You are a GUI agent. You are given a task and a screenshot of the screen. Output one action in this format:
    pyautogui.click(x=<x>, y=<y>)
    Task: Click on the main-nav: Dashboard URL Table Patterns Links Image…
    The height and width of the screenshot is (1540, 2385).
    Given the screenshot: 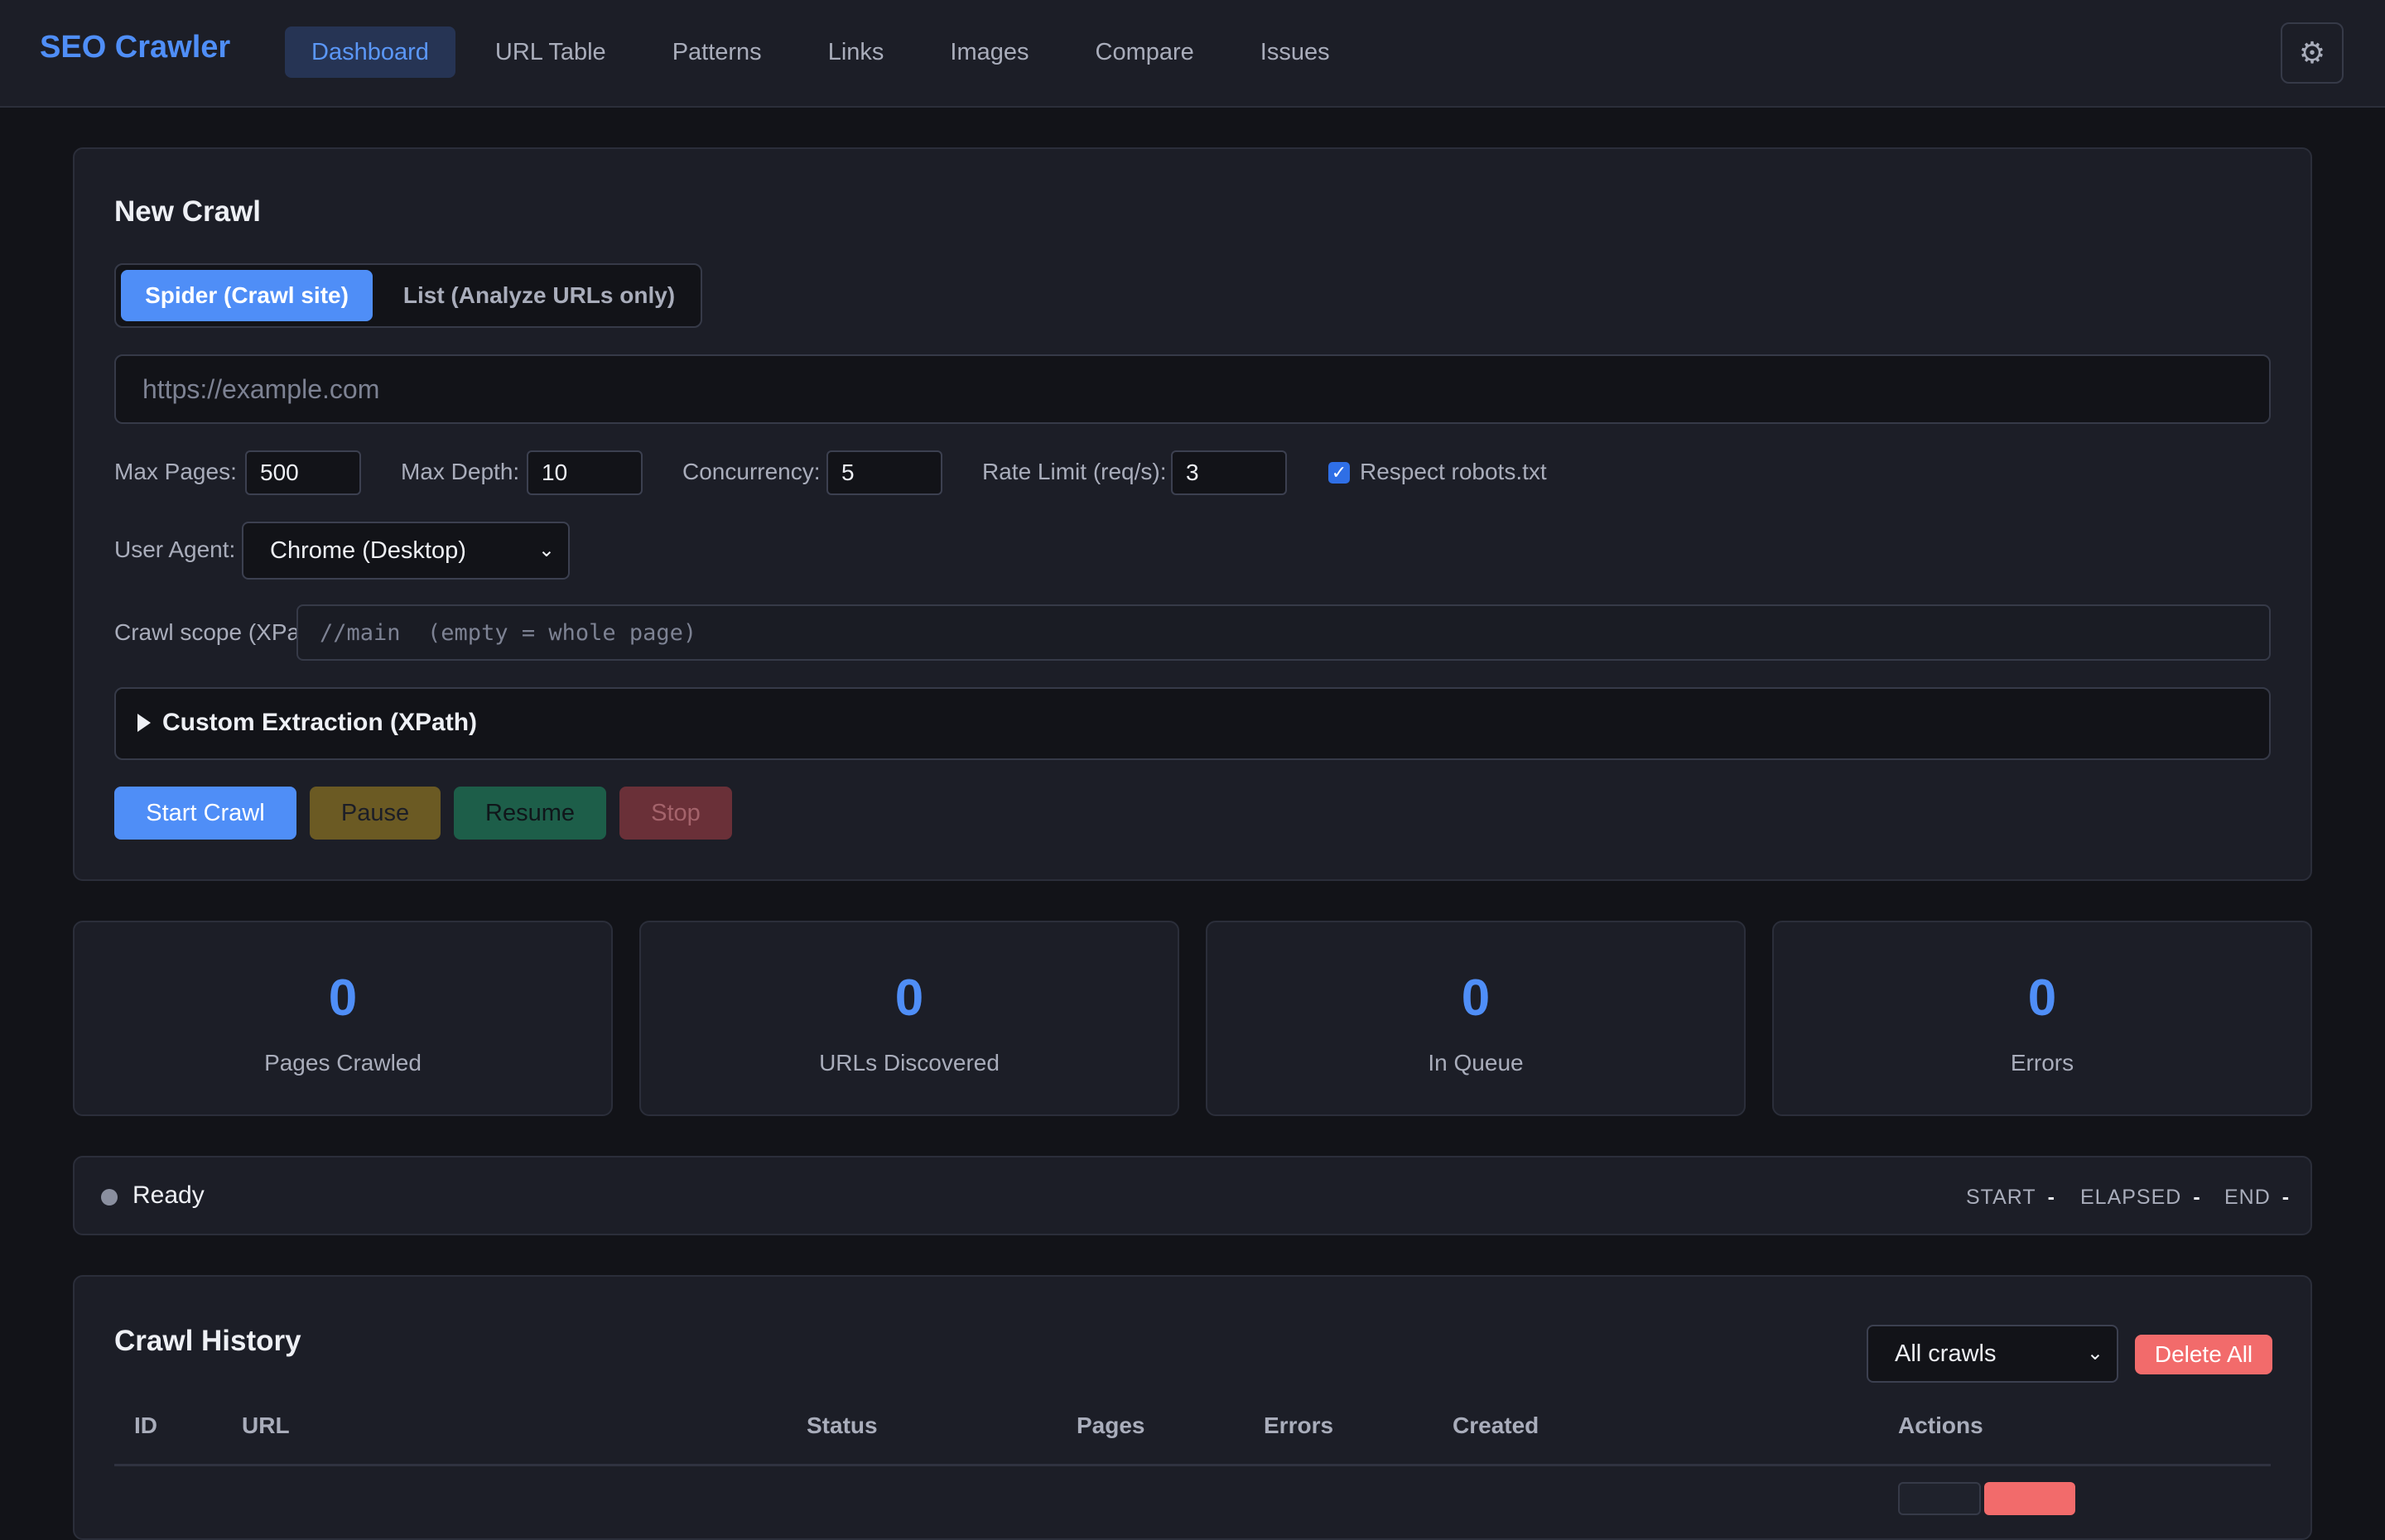 What is the action you would take?
    pyautogui.click(x=820, y=52)
    